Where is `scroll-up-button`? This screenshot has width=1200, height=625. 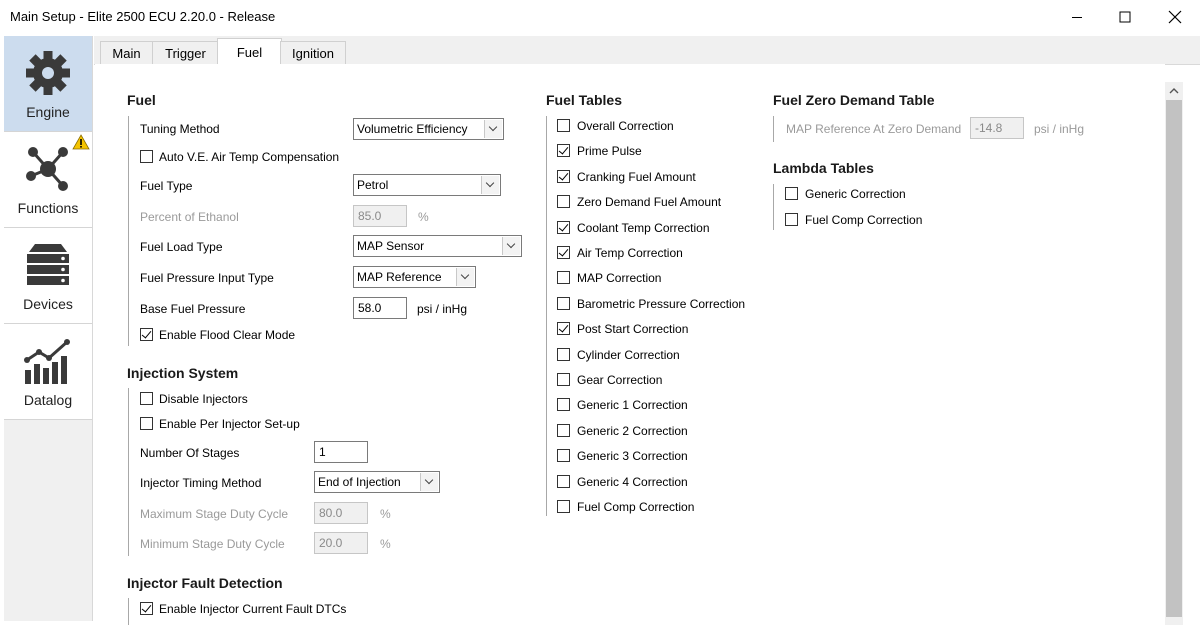
scroll-up-button is located at coordinates (1174, 91).